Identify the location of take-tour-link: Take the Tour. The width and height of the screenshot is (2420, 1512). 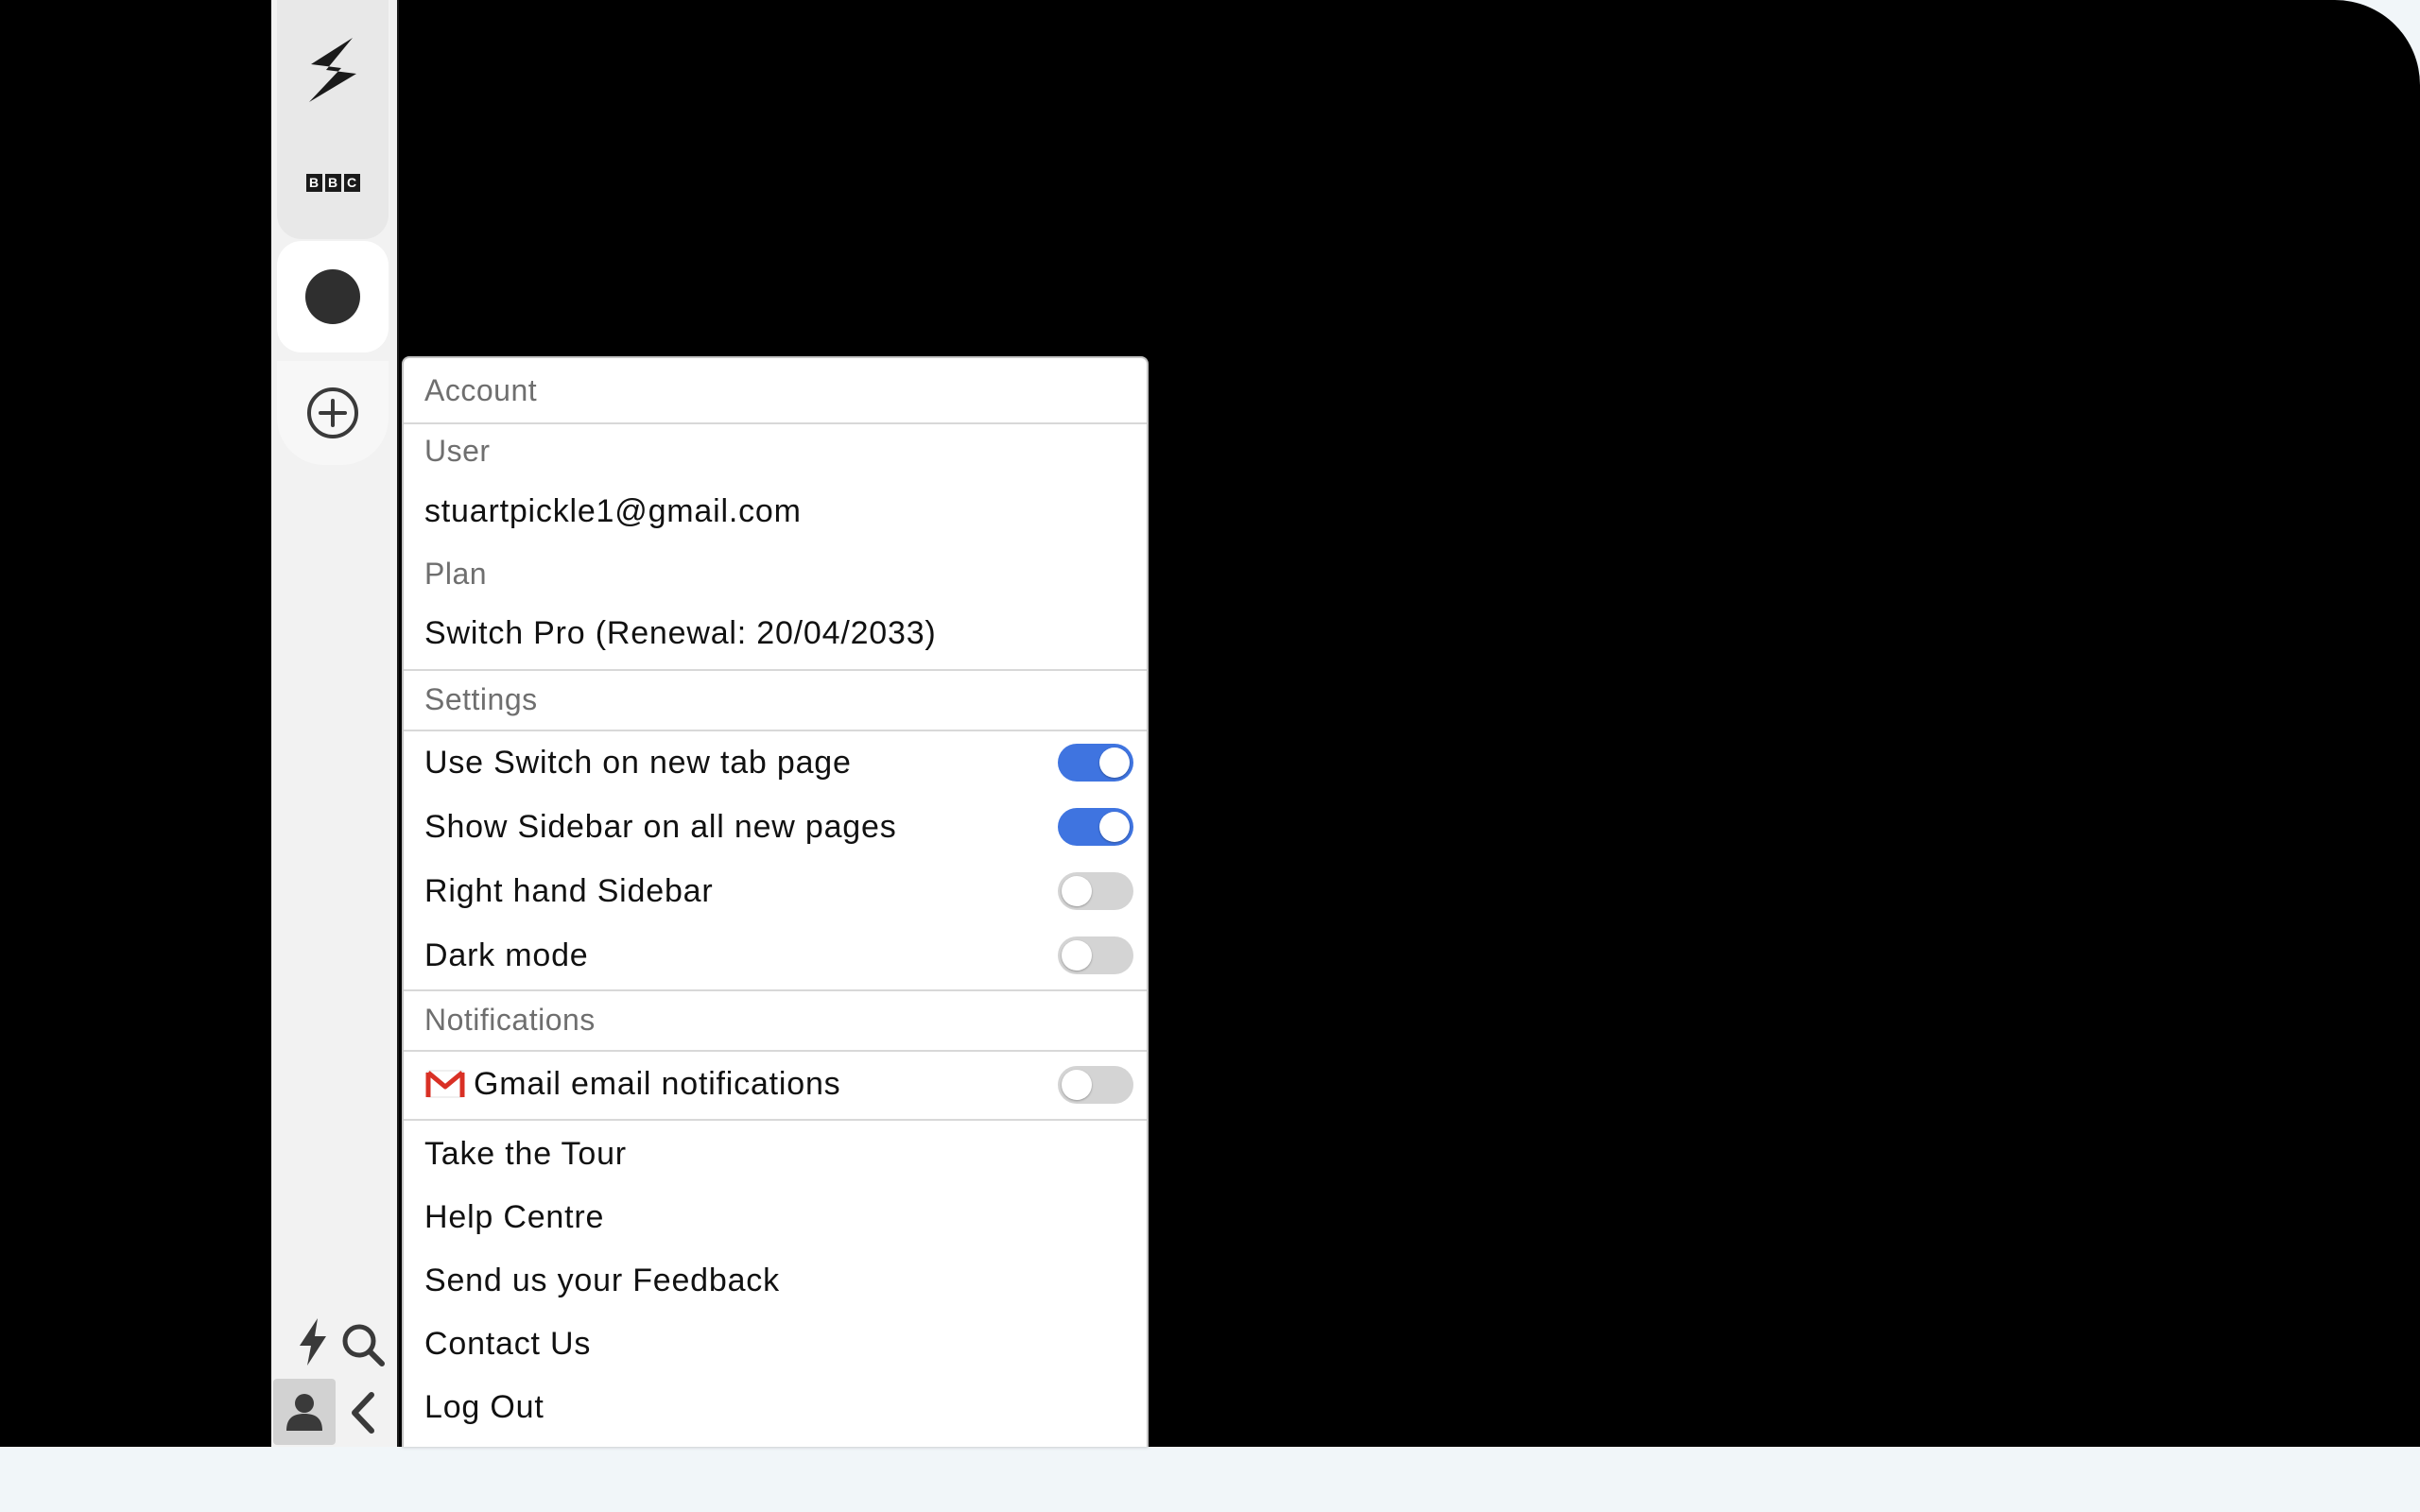
(775, 1153).